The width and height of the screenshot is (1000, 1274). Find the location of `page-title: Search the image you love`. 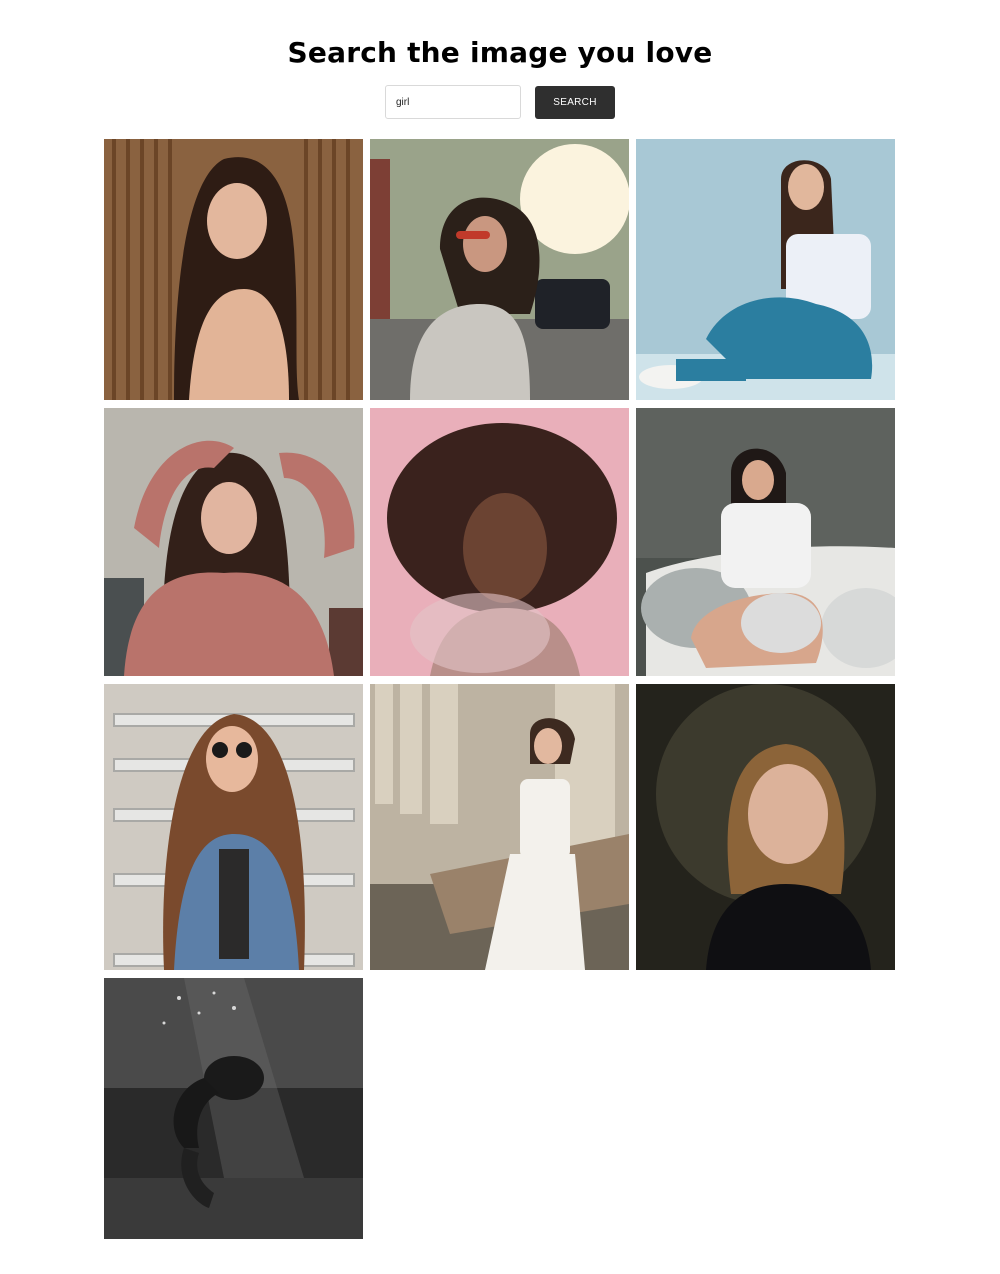

page-title: Search the image you love is located at coordinates (500, 52).